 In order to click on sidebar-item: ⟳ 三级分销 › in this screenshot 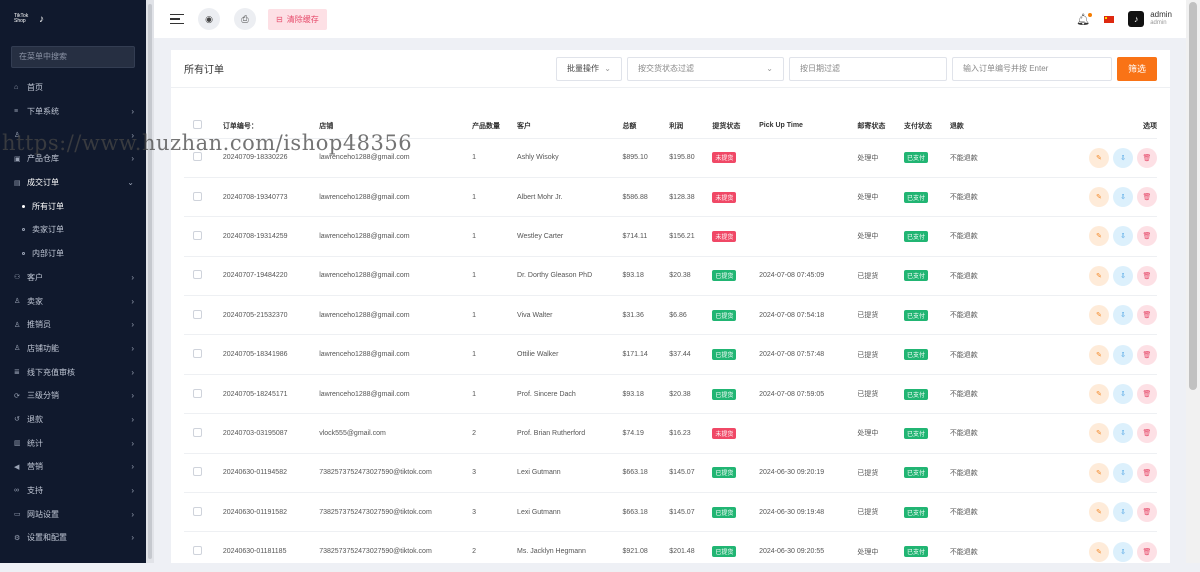, I will do `click(73, 396)`.